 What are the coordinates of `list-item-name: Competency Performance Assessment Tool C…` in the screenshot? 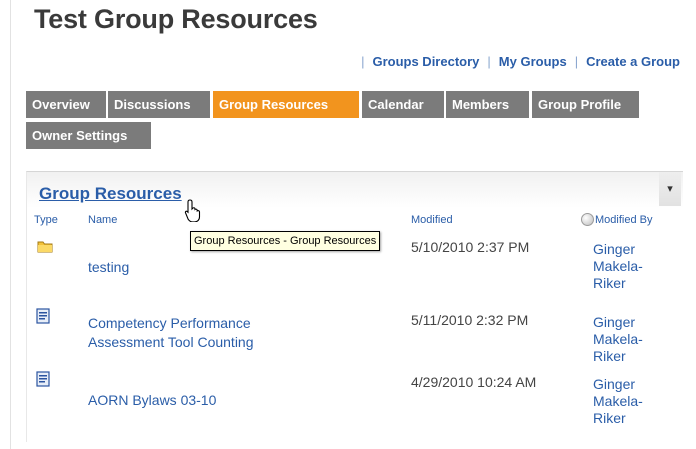 It's located at (171, 333).